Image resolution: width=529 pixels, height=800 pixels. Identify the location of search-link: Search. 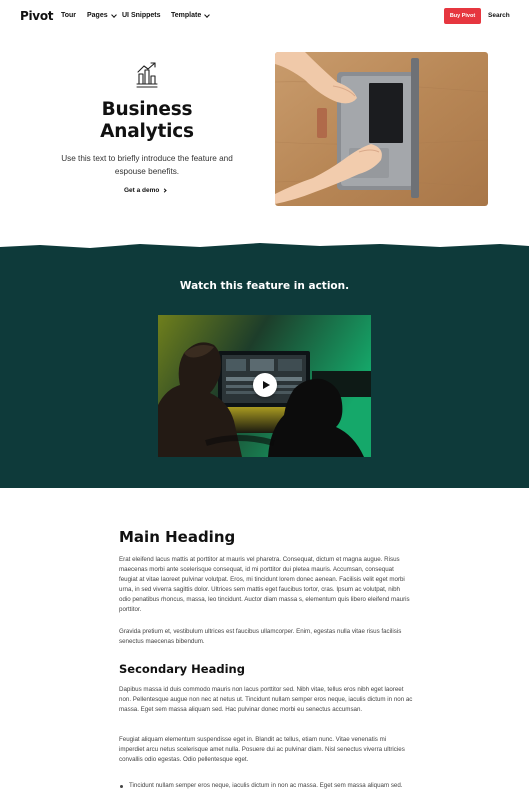
(499, 15).